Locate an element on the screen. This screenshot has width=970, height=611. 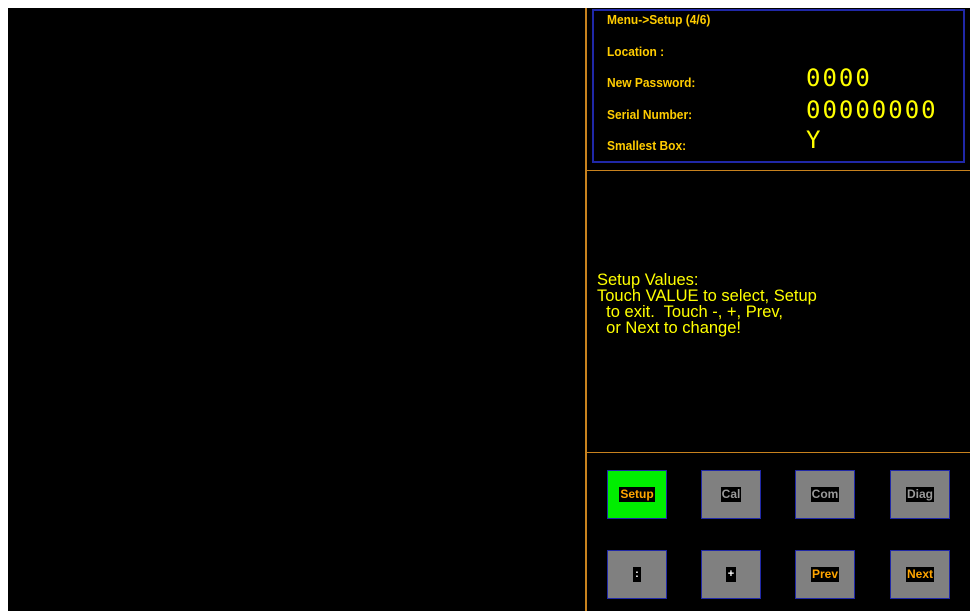
new-password-label: New Password: is located at coordinates (651, 82).